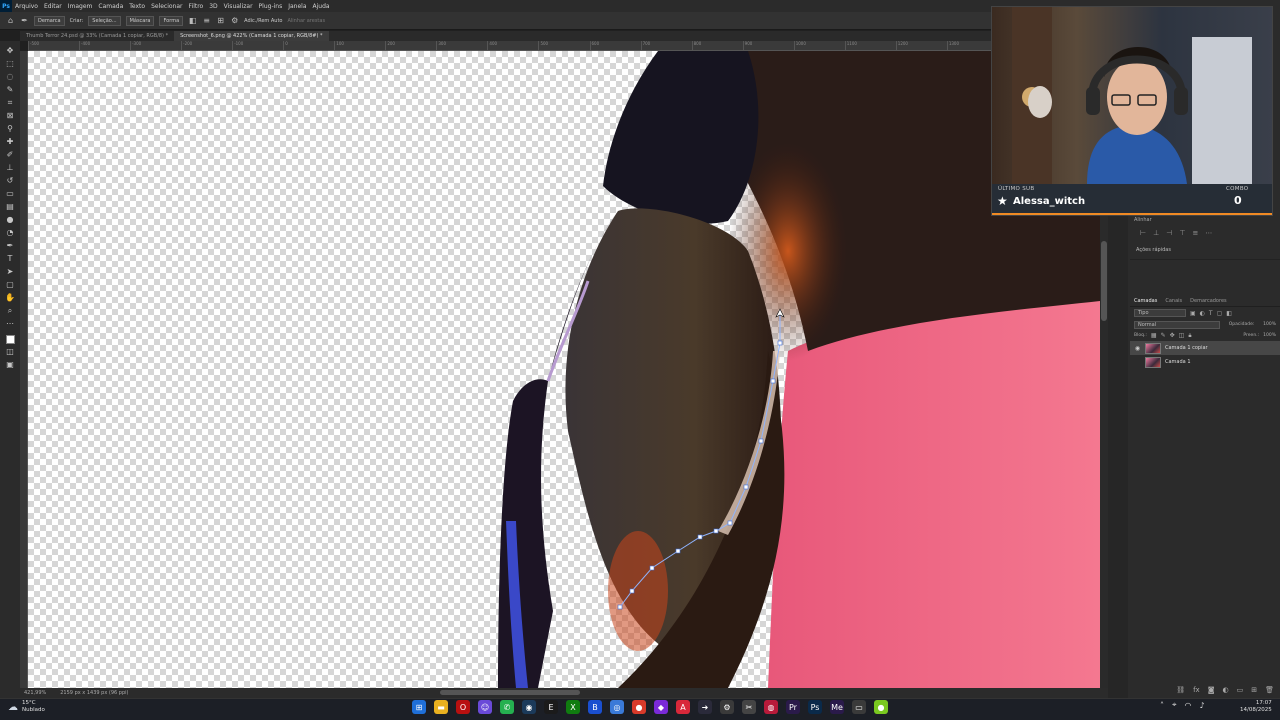 This screenshot has height=720, width=1280. Describe the element at coordinates (10, 180) in the screenshot. I see `history-brush-tool-icon: ↺` at that location.